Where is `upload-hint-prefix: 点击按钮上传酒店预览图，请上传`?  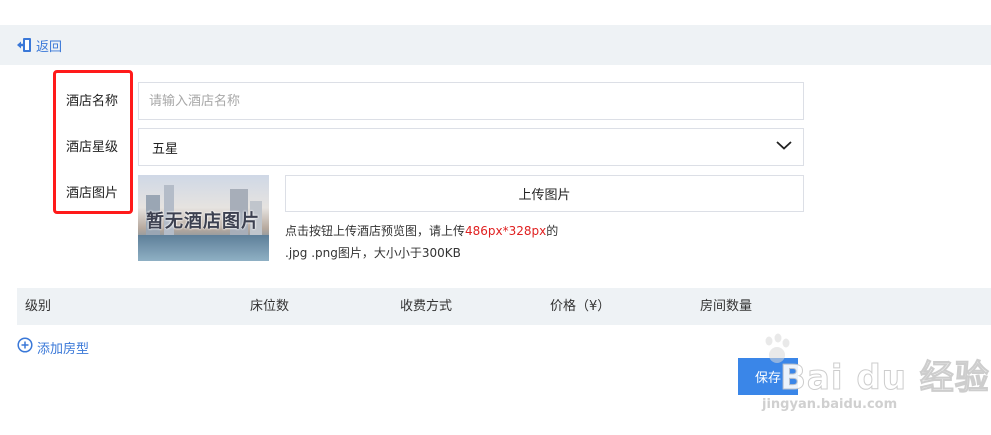
upload-hint-prefix: 点击按钮上传酒店预览图，请上传 is located at coordinates (375, 231).